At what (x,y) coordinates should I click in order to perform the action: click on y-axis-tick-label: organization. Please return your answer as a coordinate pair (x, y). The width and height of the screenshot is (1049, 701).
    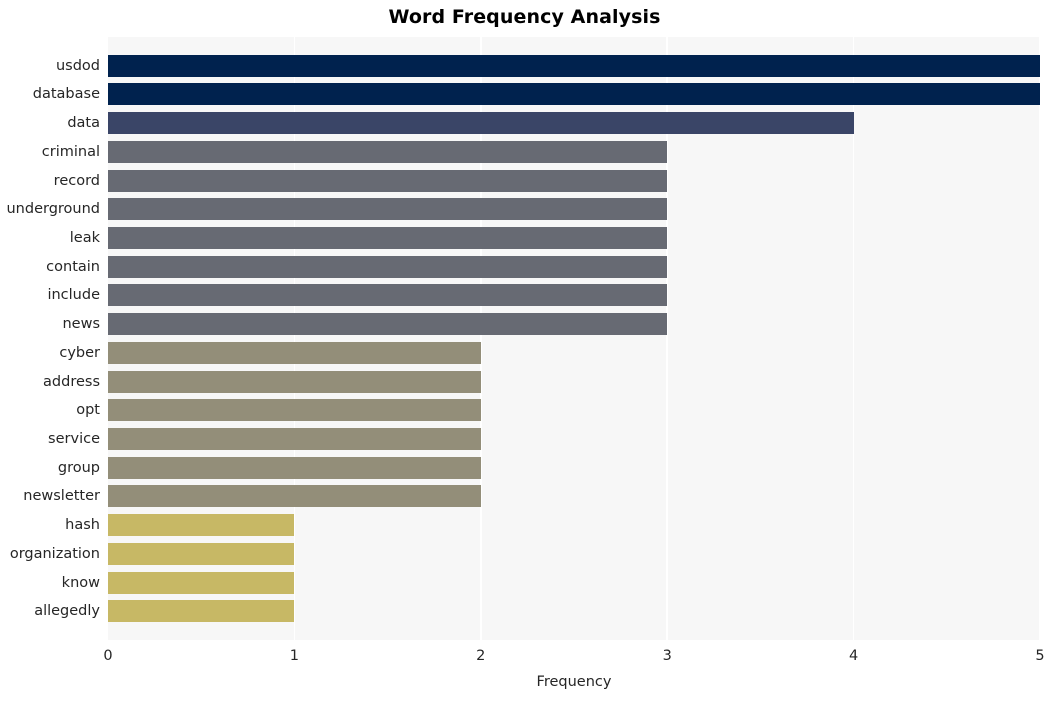
    Looking at the image, I should click on (54, 553).